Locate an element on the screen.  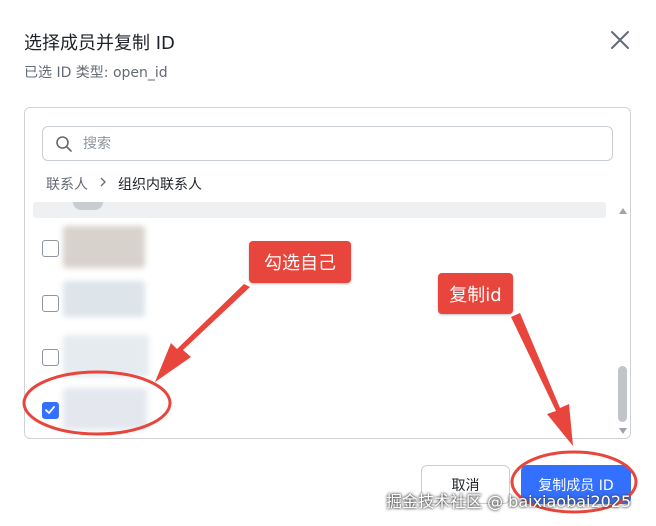
annotation-copy-id: 复制id is located at coordinates (475, 293).